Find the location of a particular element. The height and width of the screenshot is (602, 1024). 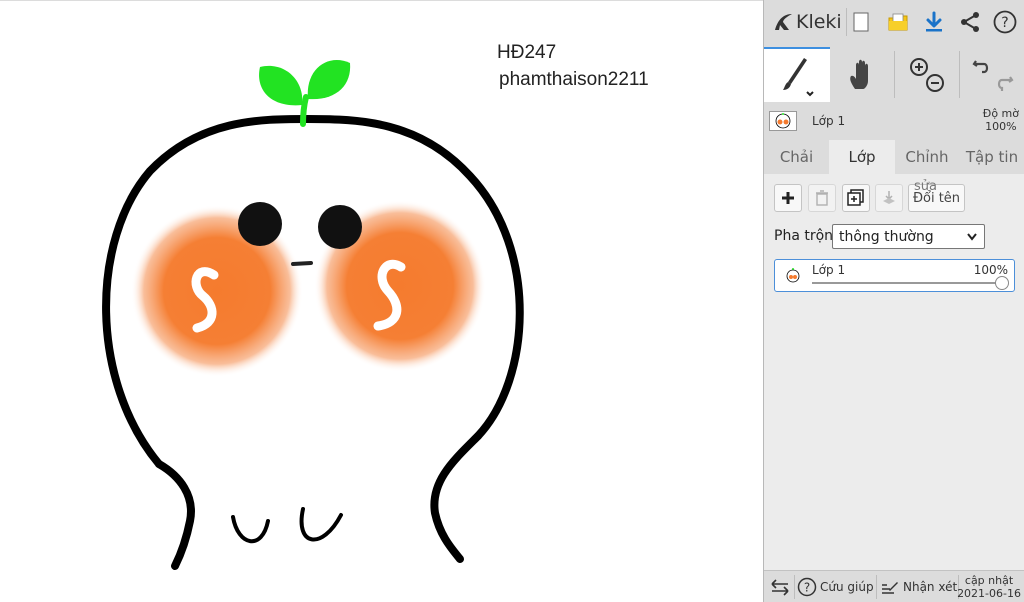

feedback-label: Nhận xét is located at coordinates (930, 587).